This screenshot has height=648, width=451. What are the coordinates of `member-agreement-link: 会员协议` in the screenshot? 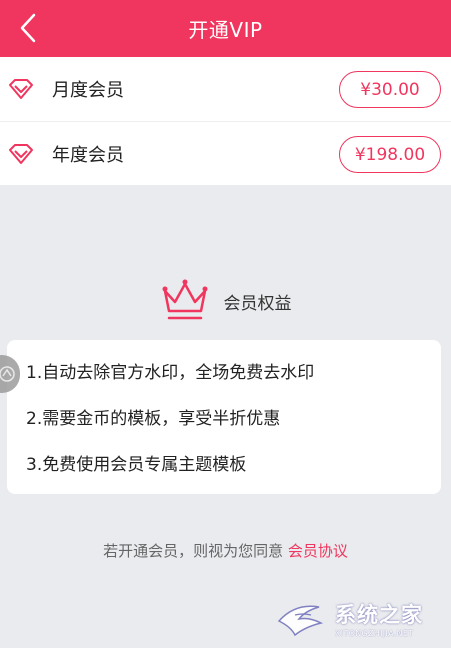 It's located at (318, 551).